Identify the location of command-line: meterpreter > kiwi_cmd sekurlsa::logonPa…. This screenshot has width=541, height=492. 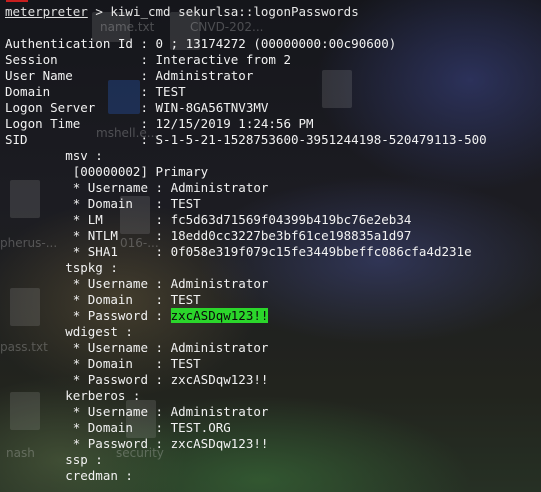
(182, 12).